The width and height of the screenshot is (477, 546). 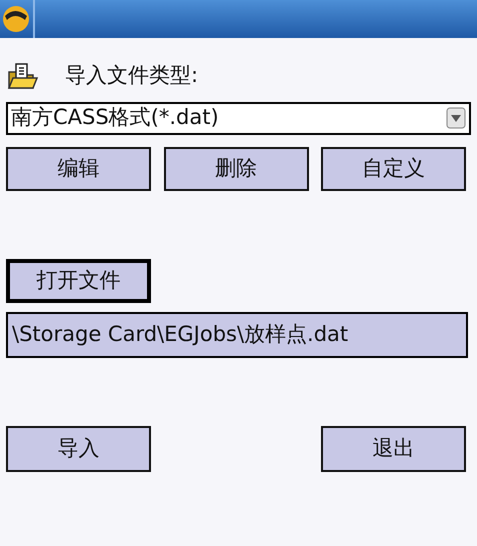 I want to click on action-button: 退出, so click(x=393, y=449).